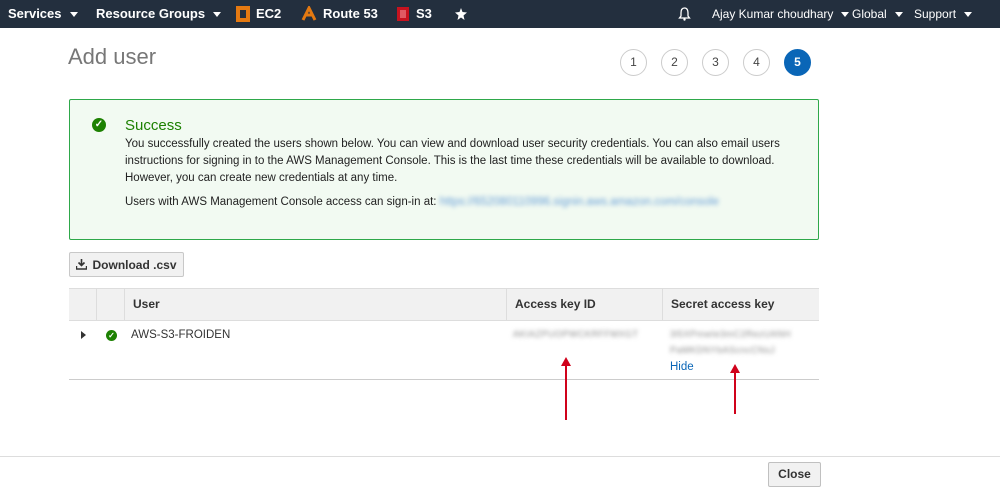 The height and width of the screenshot is (491, 1000). Describe the element at coordinates (35, 13) in the screenshot. I see `services-label: Services` at that location.